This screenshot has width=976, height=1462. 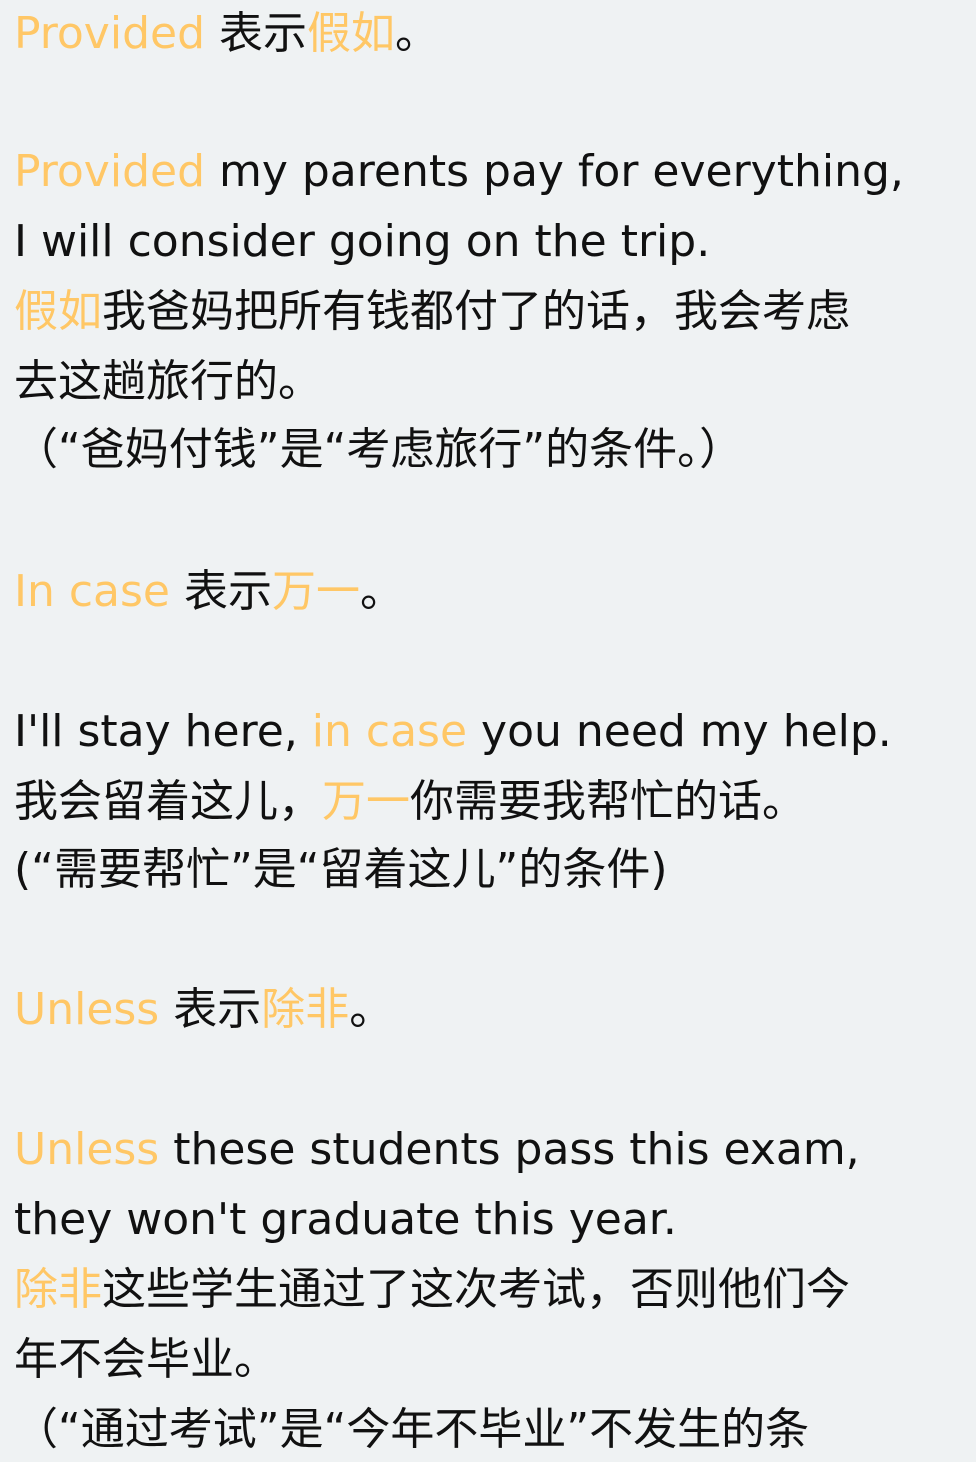 I want to click on example-provided-en-line2: I will consider going on the trip., so click(x=362, y=241).